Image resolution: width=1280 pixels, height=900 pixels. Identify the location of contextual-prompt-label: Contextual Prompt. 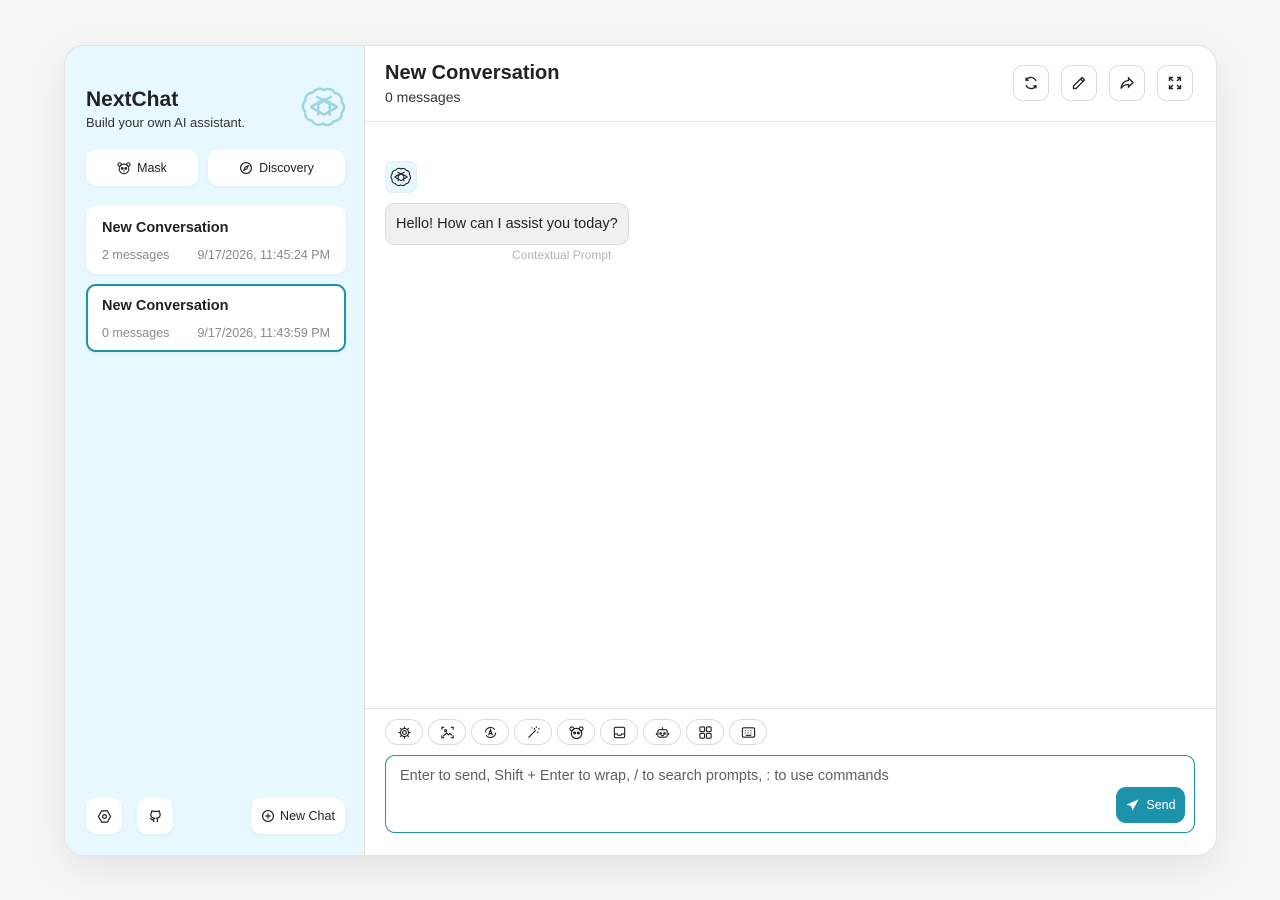
(562, 255).